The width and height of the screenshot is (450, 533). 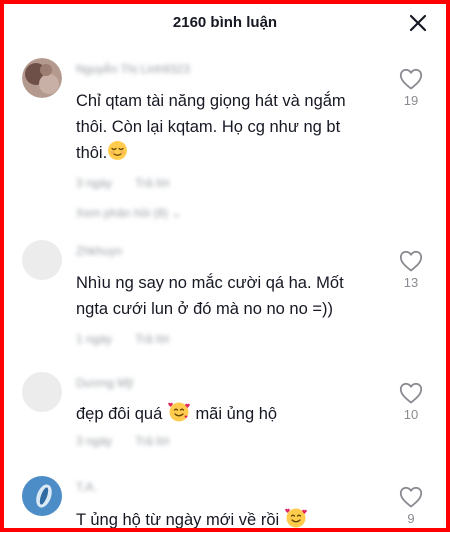 What do you see at coordinates (104, 383) in the screenshot?
I see `comment-username: Dương Mỹ` at bounding box center [104, 383].